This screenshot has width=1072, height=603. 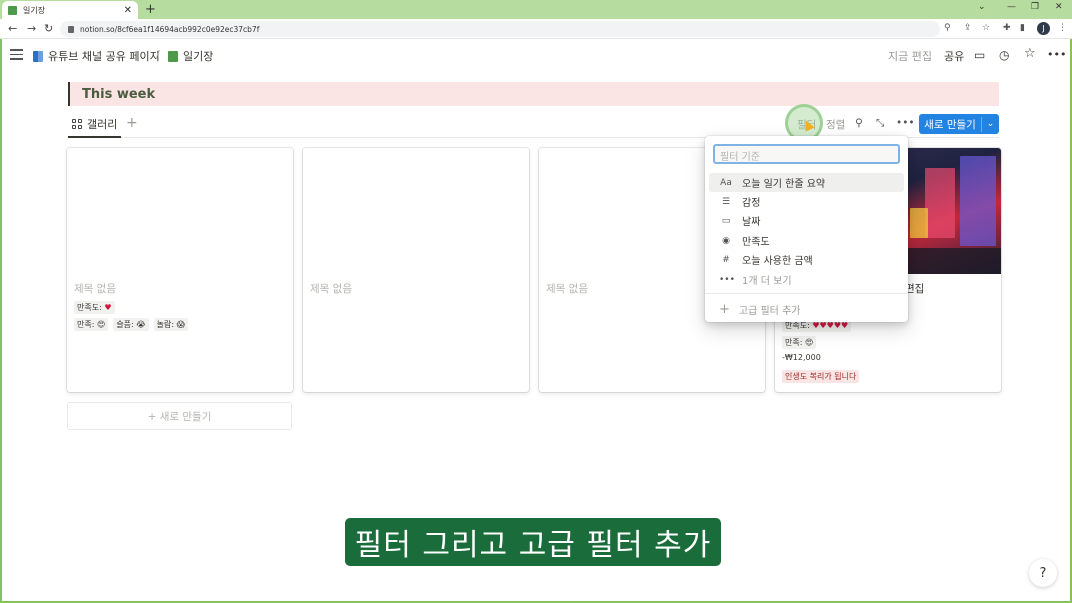 I want to click on filter-option-label: 1개 더 보기, so click(x=767, y=281).